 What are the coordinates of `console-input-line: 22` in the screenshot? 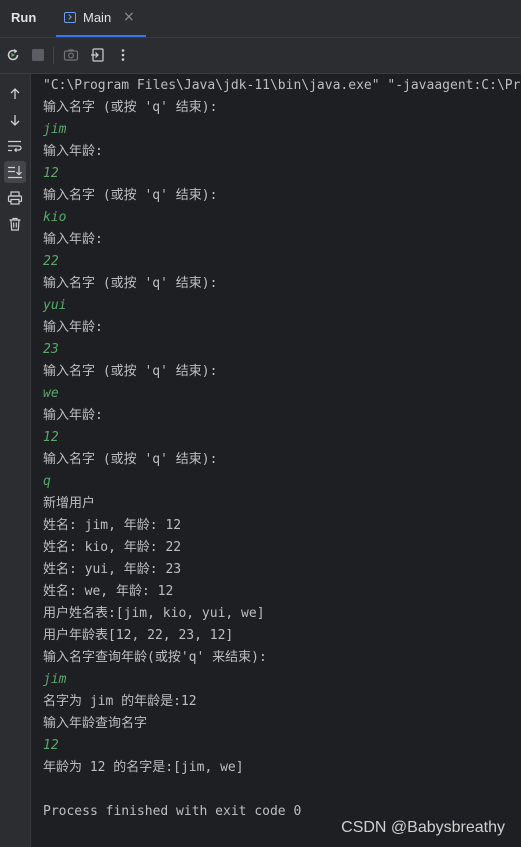 It's located at (51, 261).